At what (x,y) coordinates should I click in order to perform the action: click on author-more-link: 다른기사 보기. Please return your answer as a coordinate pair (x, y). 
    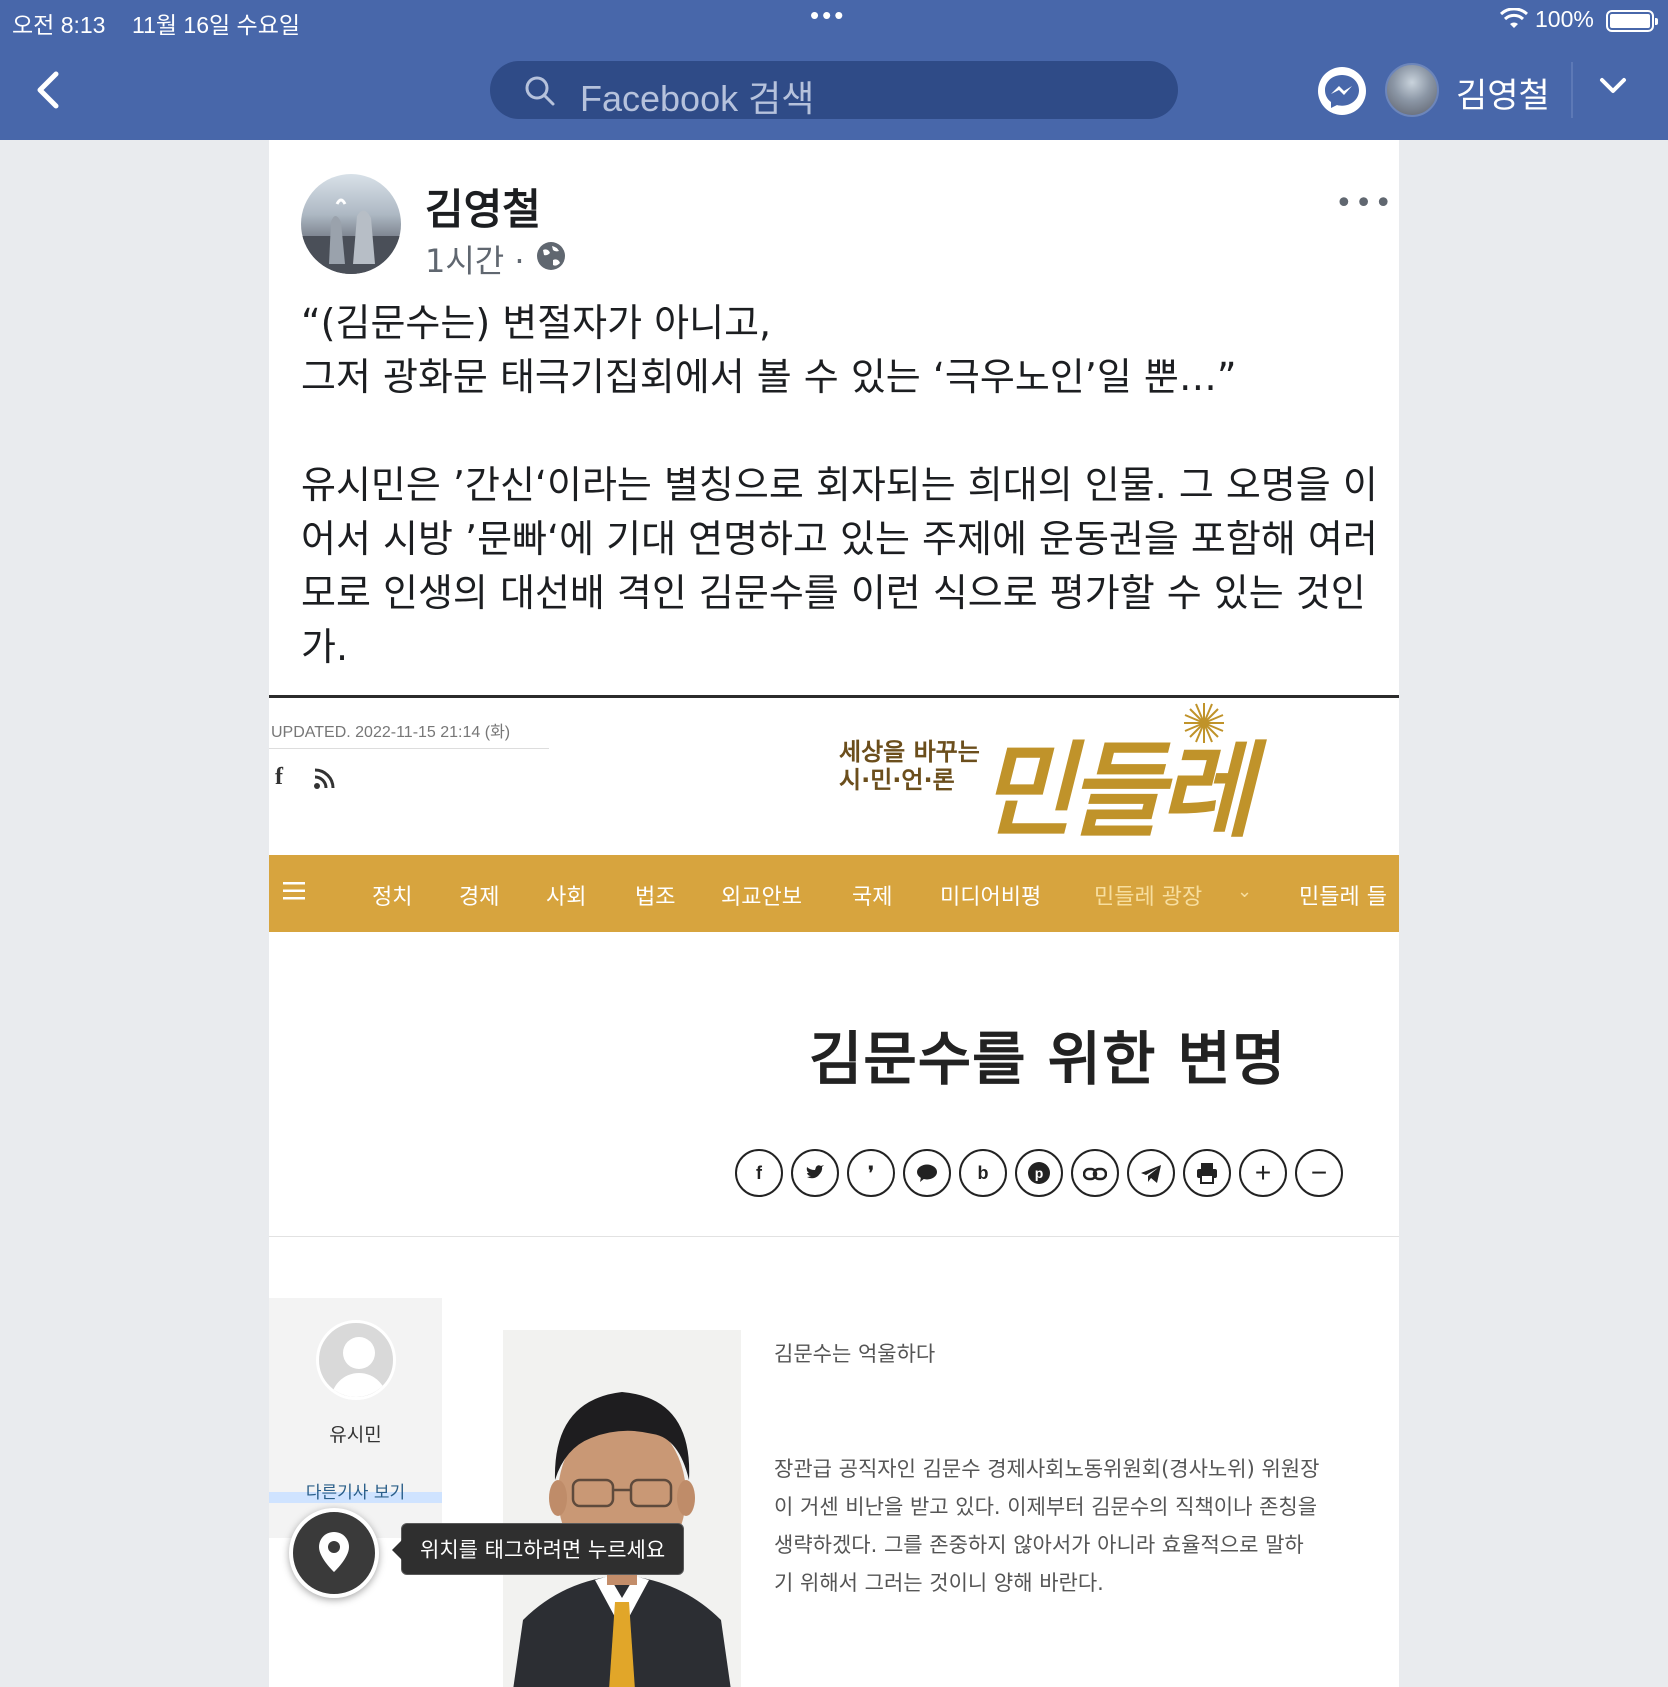
    Looking at the image, I should click on (355, 1490).